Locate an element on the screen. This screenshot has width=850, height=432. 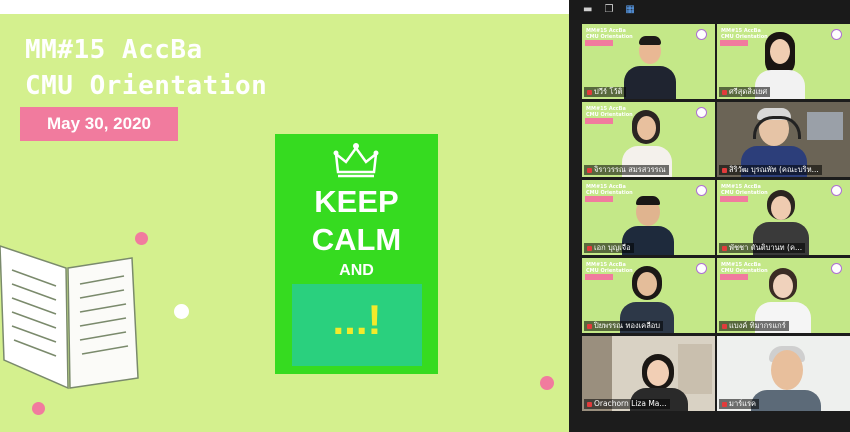
poster-line-and: AND is located at coordinates (356, 270).